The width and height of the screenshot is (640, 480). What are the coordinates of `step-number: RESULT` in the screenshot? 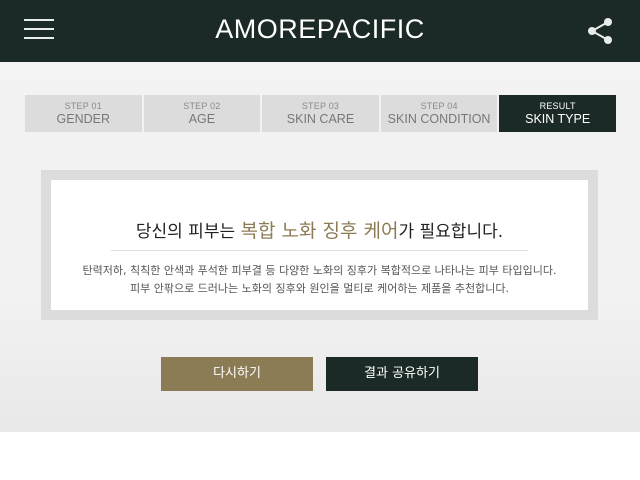 It's located at (557, 106).